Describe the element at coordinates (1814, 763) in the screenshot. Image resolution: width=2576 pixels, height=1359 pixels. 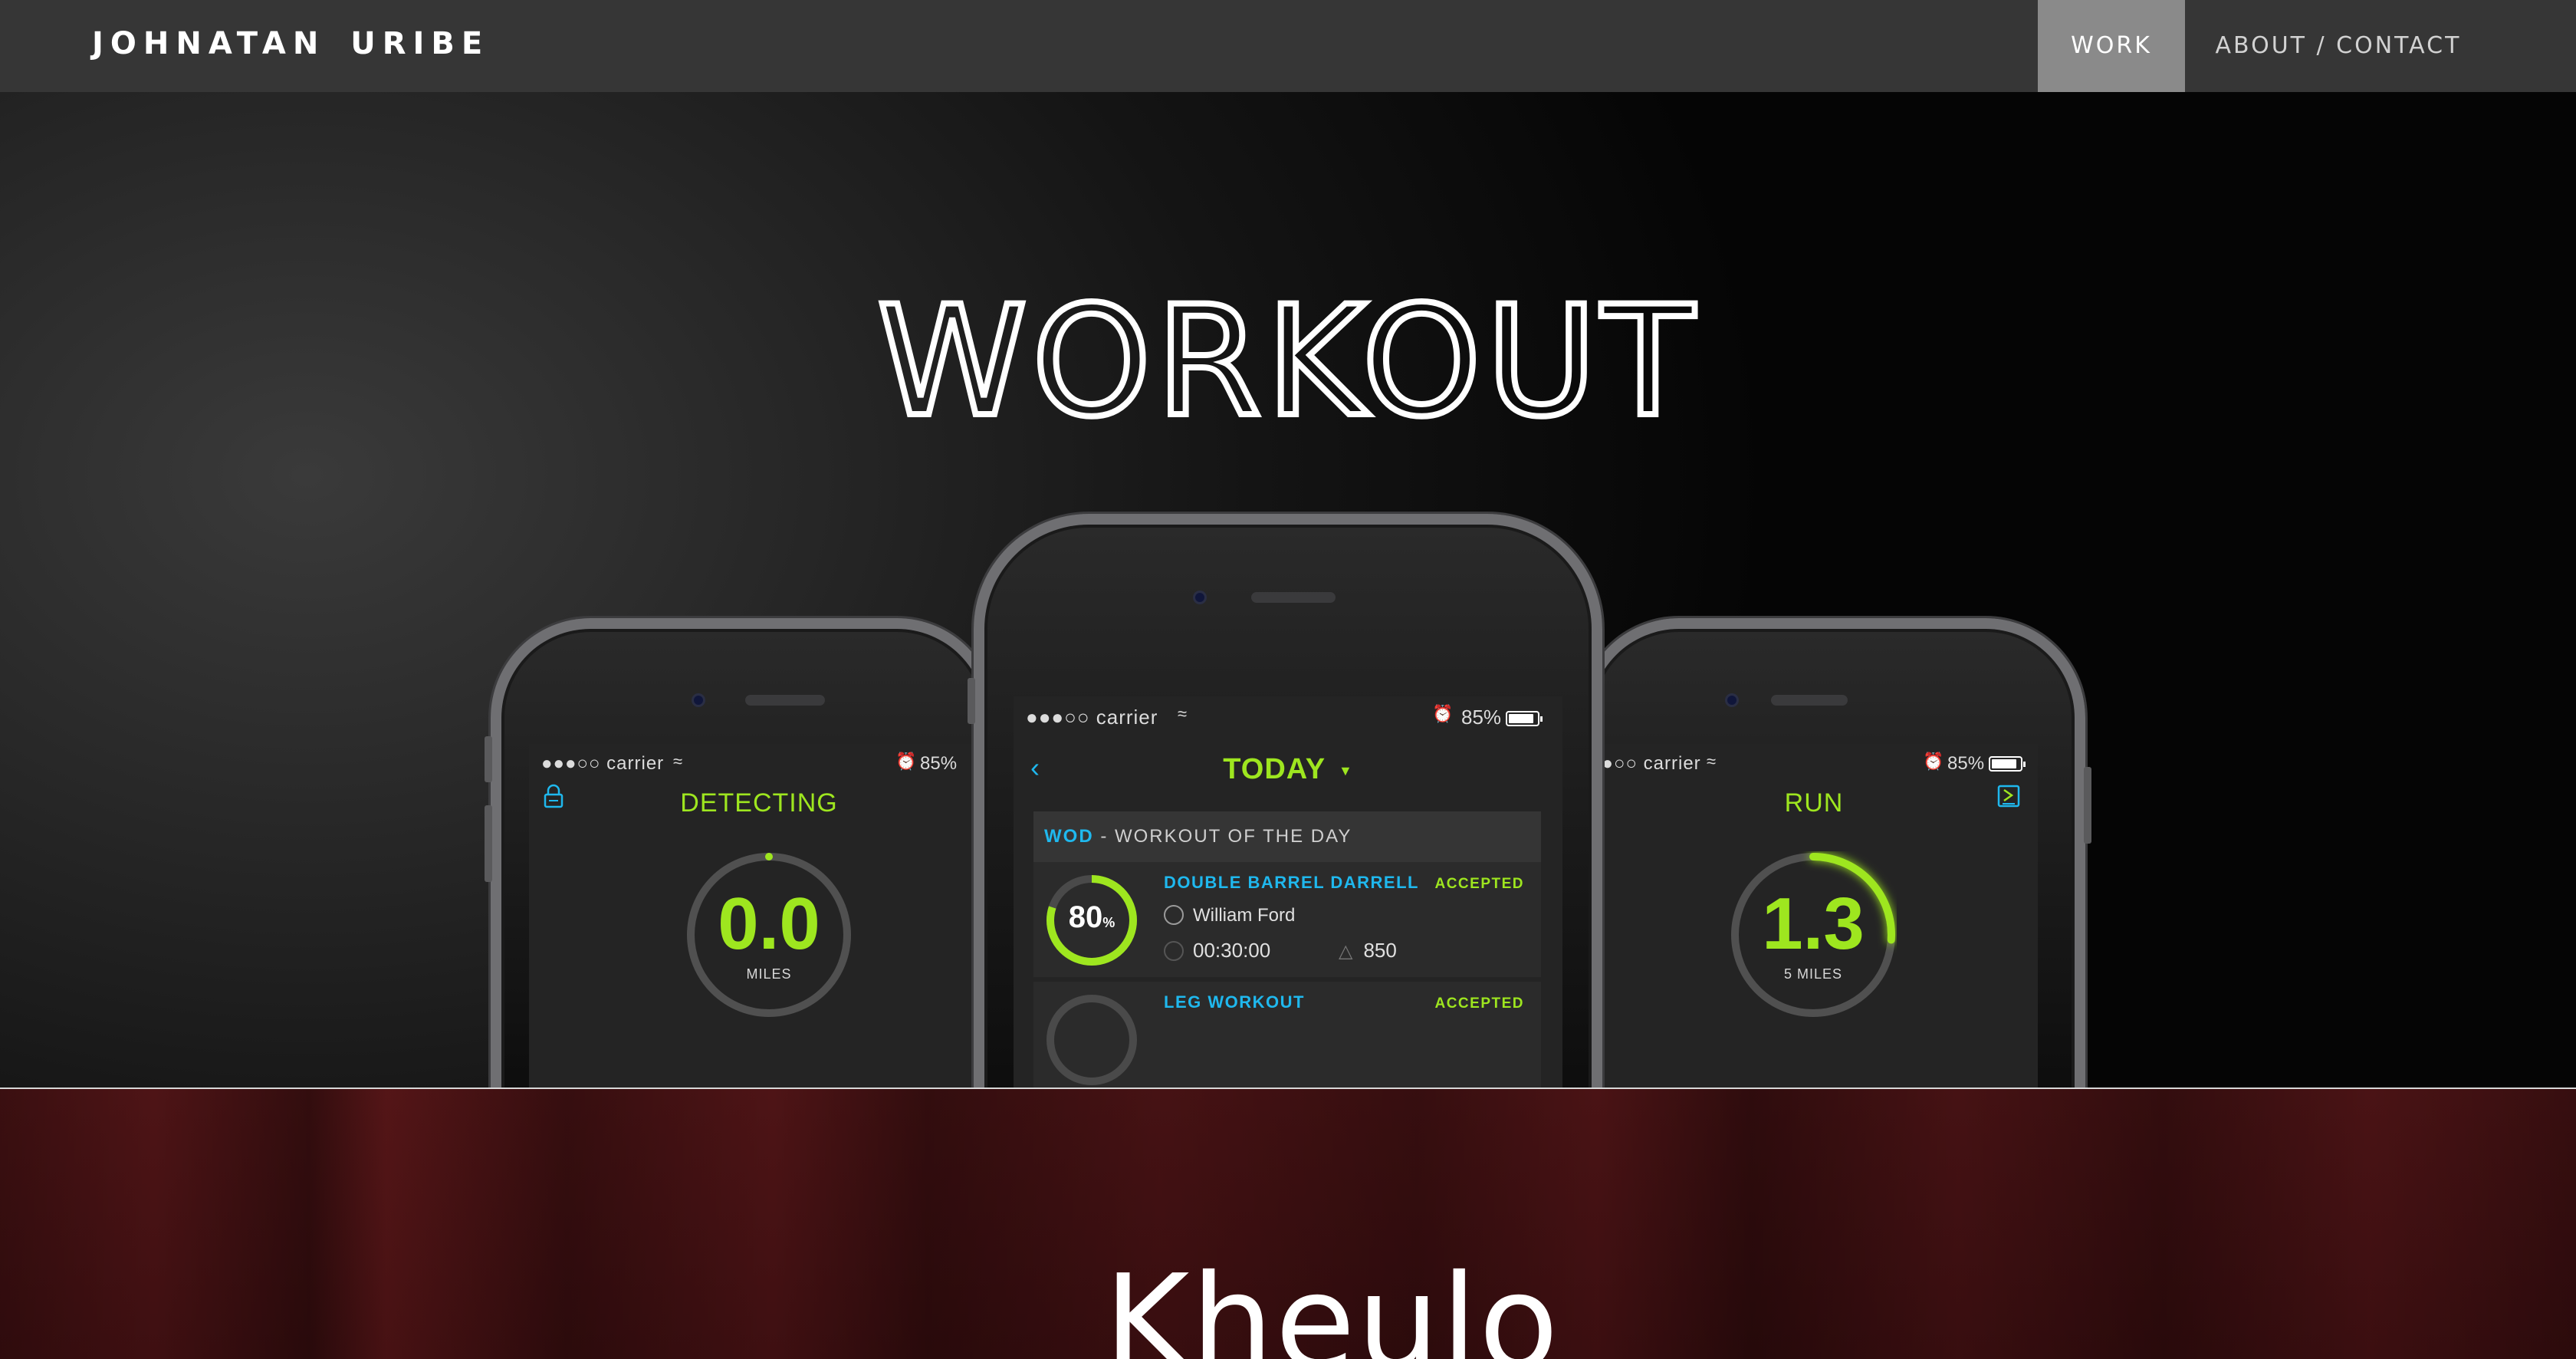
I see `status-bar: ●●○○ carrier ≈ ⏰ 85%` at that location.